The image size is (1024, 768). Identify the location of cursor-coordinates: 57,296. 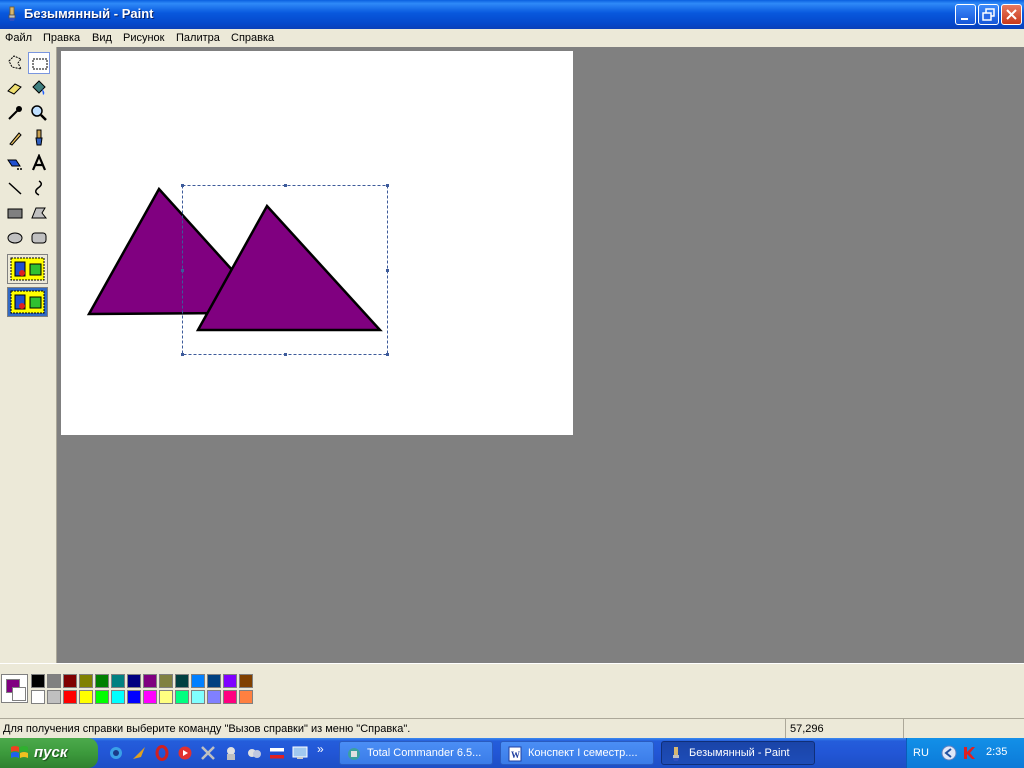
(807, 729).